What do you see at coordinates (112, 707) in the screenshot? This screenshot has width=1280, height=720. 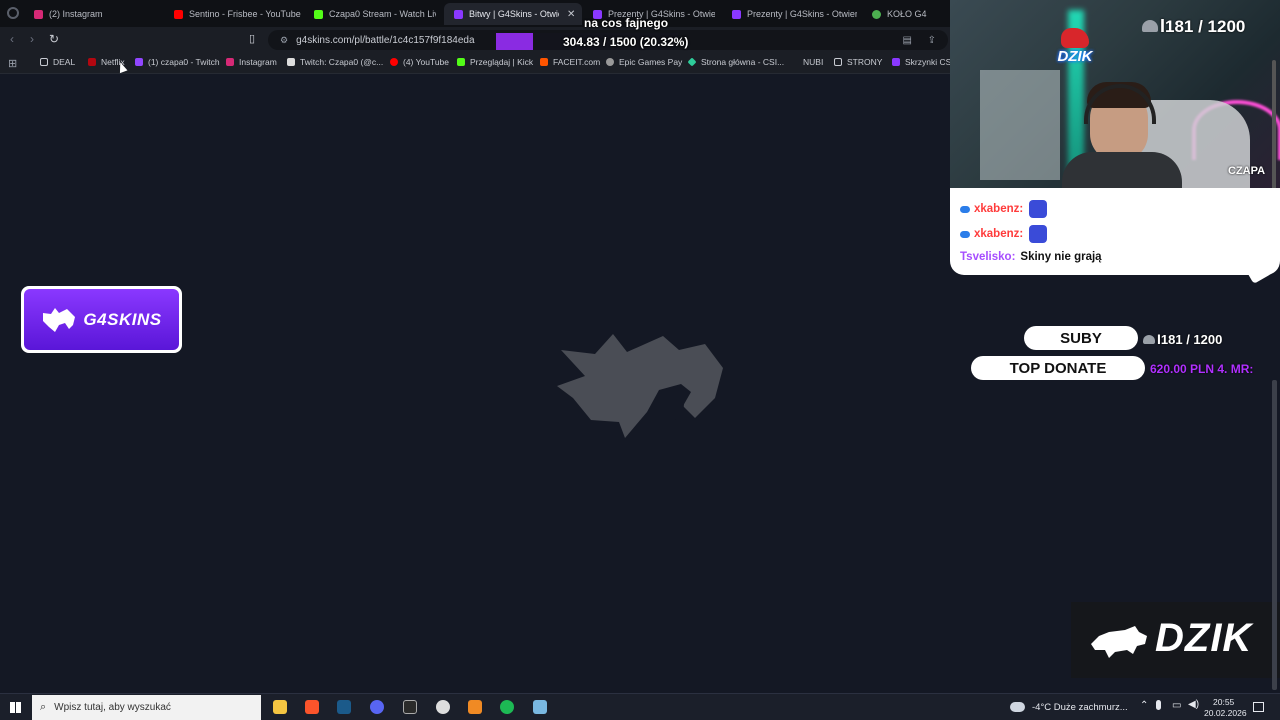 I see `search-placeholder: Wpisz tutaj, aby wyszukać` at bounding box center [112, 707].